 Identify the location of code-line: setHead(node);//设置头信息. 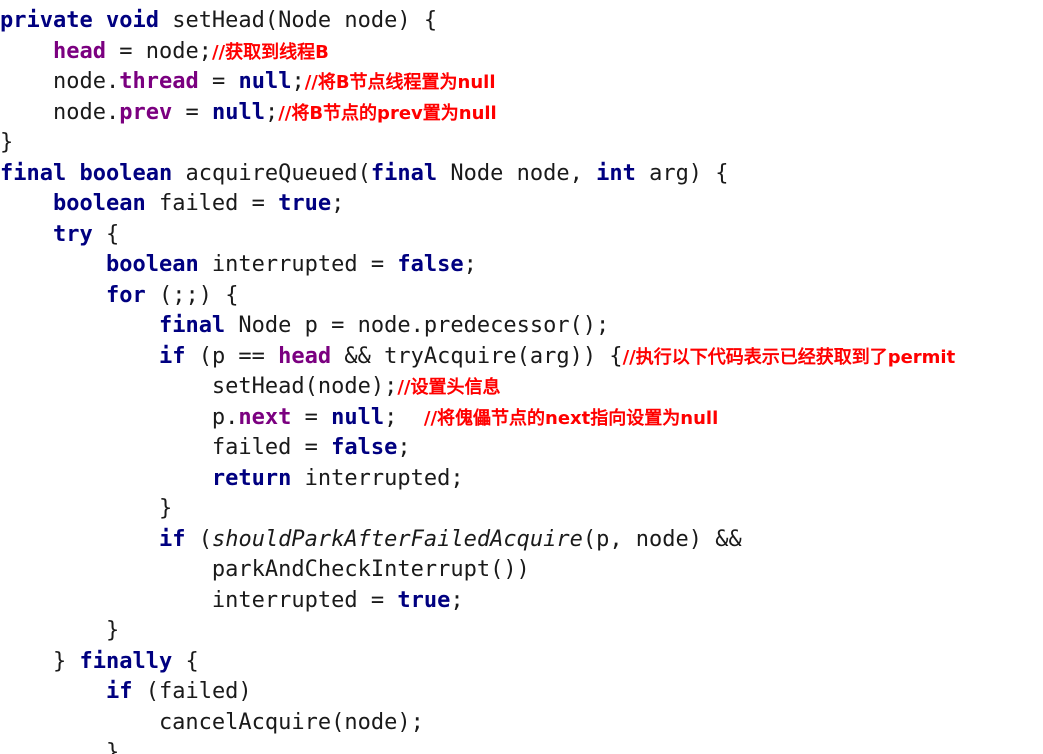
(521, 387).